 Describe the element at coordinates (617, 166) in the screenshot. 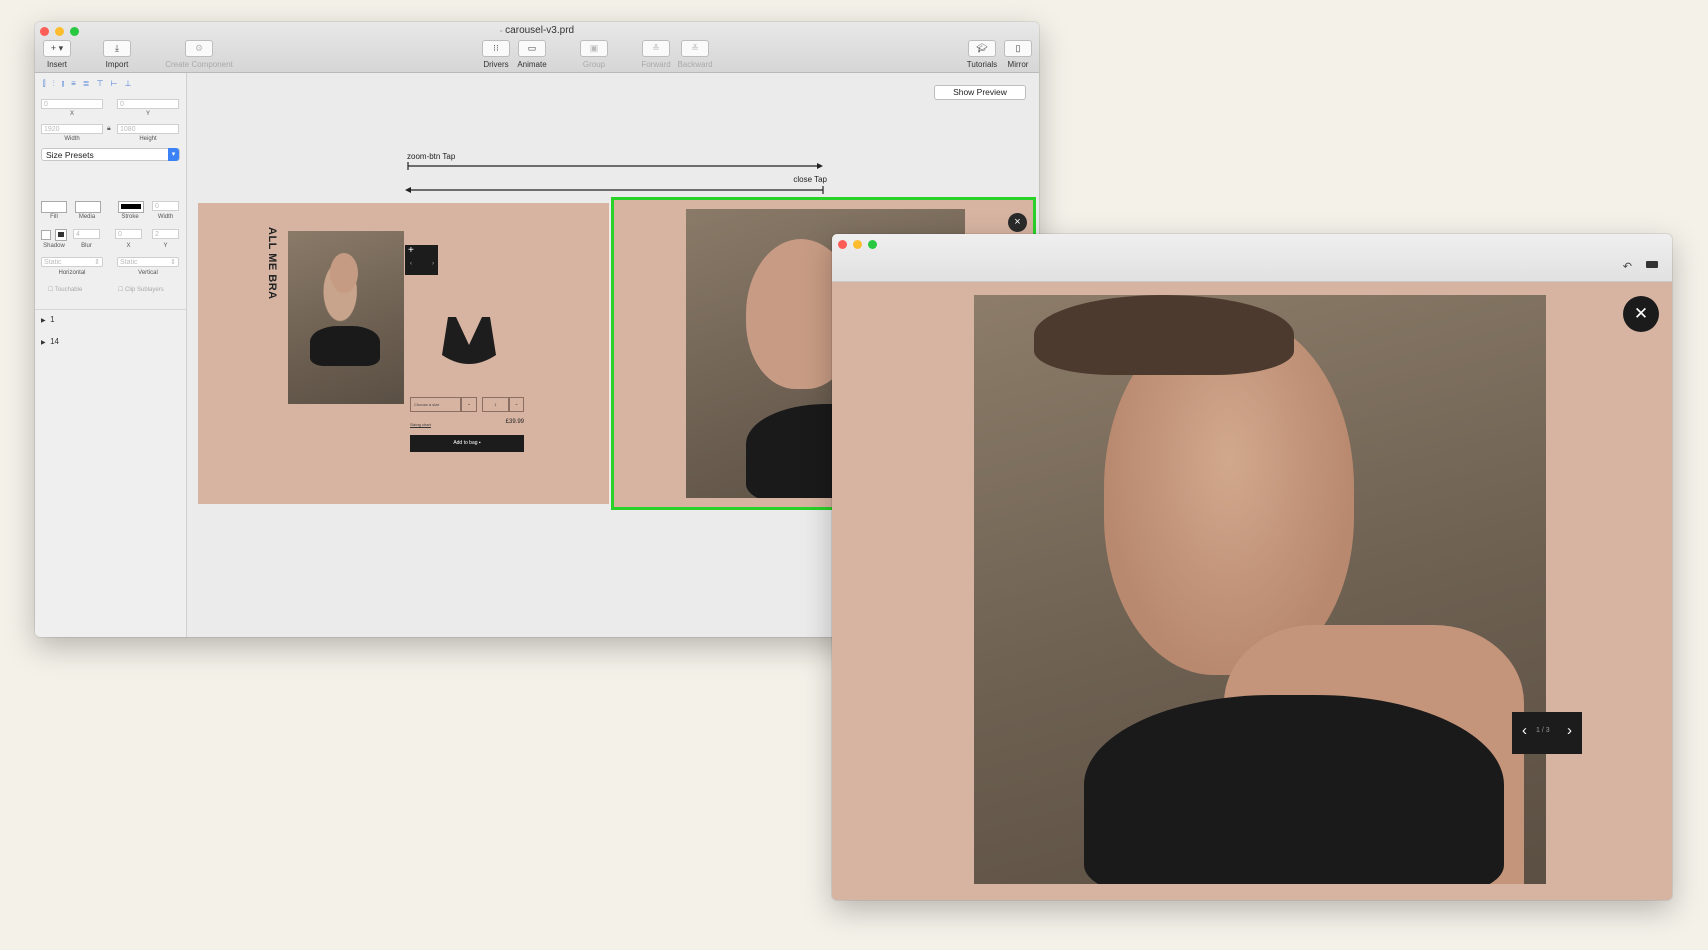

I see `forward-transition-arrow` at that location.